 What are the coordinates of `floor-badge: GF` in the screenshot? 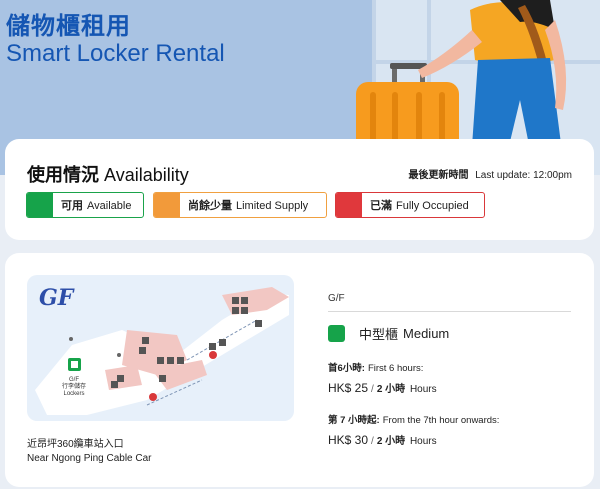 It's located at (57, 298).